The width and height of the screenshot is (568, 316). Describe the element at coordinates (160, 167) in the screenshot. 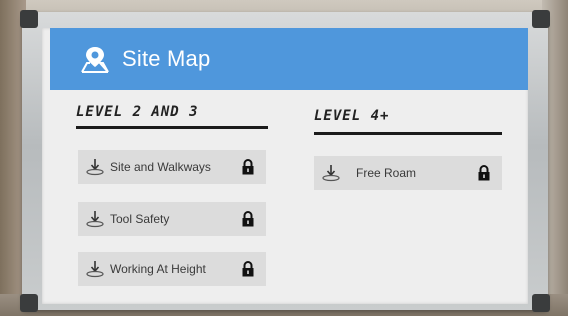

I see `list-item-label: Site and Walkways` at that location.